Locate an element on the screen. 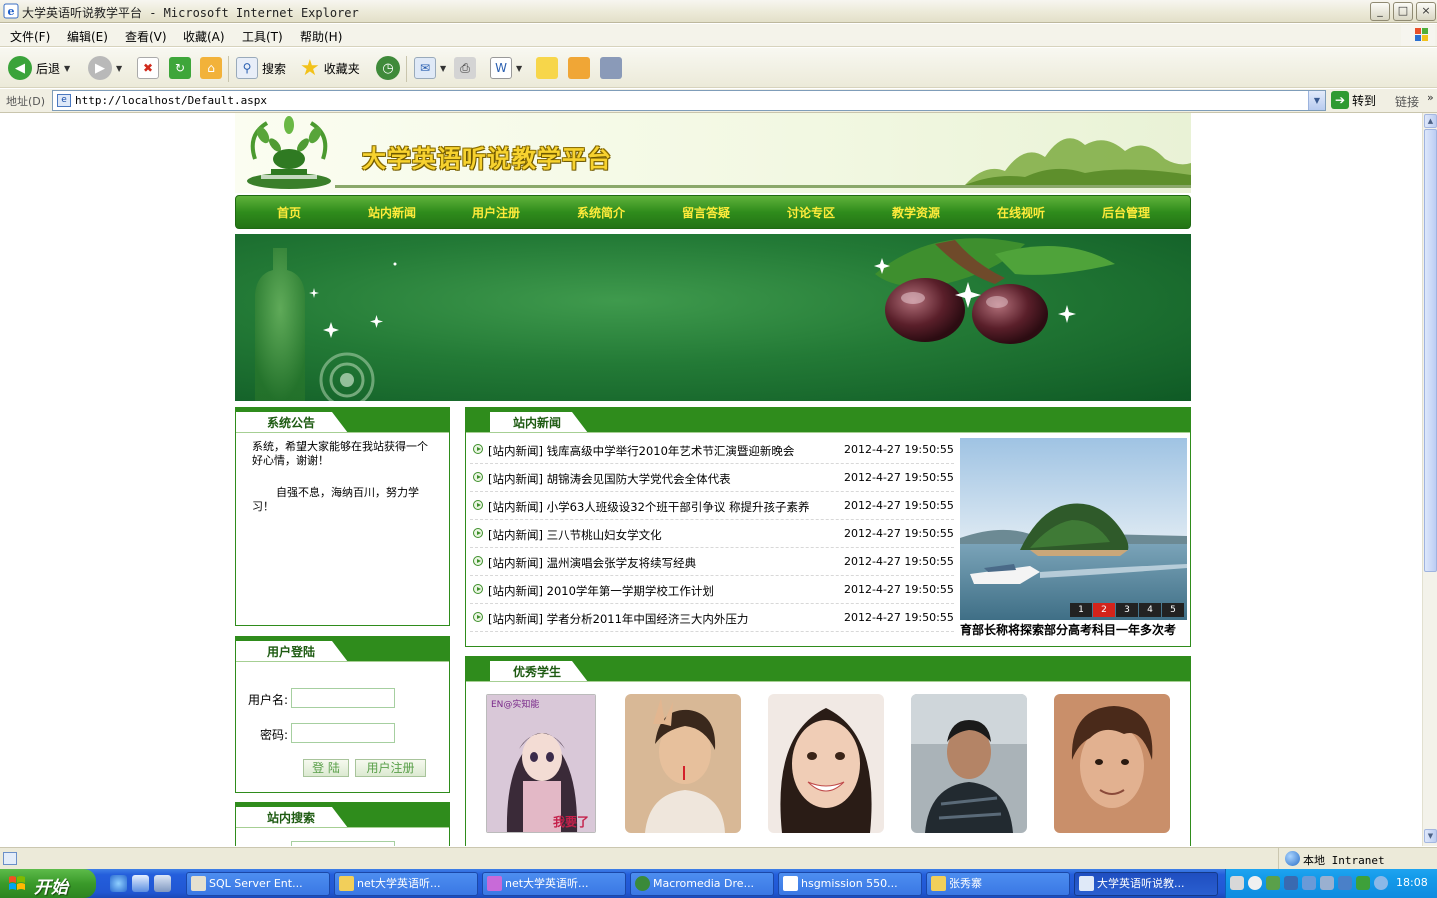 This screenshot has height=898, width=1437. news-item-title: [站内新闻] 小学63人班级设32个班干部引争议 称提升孩子素养 is located at coordinates (649, 507).